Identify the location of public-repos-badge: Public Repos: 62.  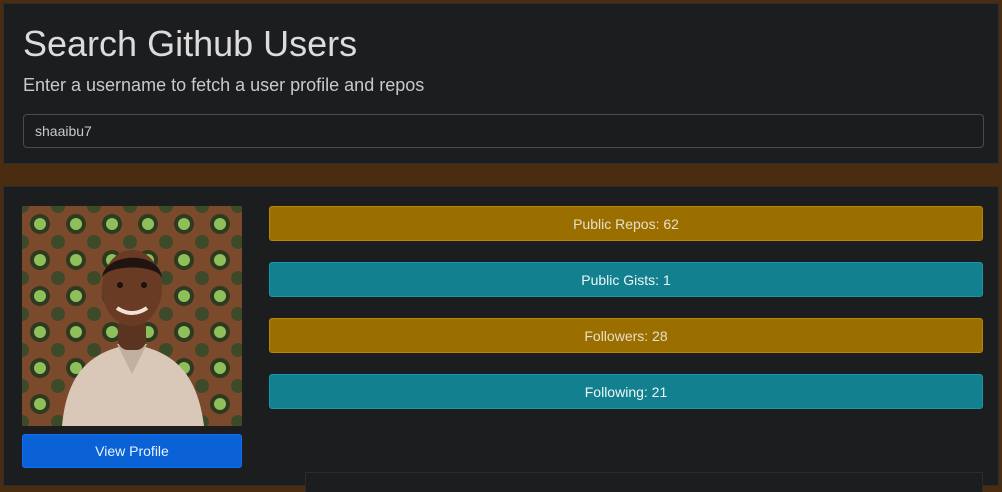
(626, 223).